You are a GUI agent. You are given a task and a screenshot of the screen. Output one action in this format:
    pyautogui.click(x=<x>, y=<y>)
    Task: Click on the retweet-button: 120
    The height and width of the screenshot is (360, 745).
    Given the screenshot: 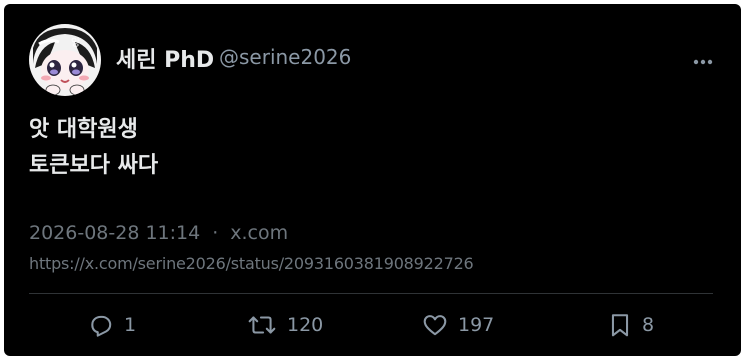 What is the action you would take?
    pyautogui.click(x=285, y=325)
    